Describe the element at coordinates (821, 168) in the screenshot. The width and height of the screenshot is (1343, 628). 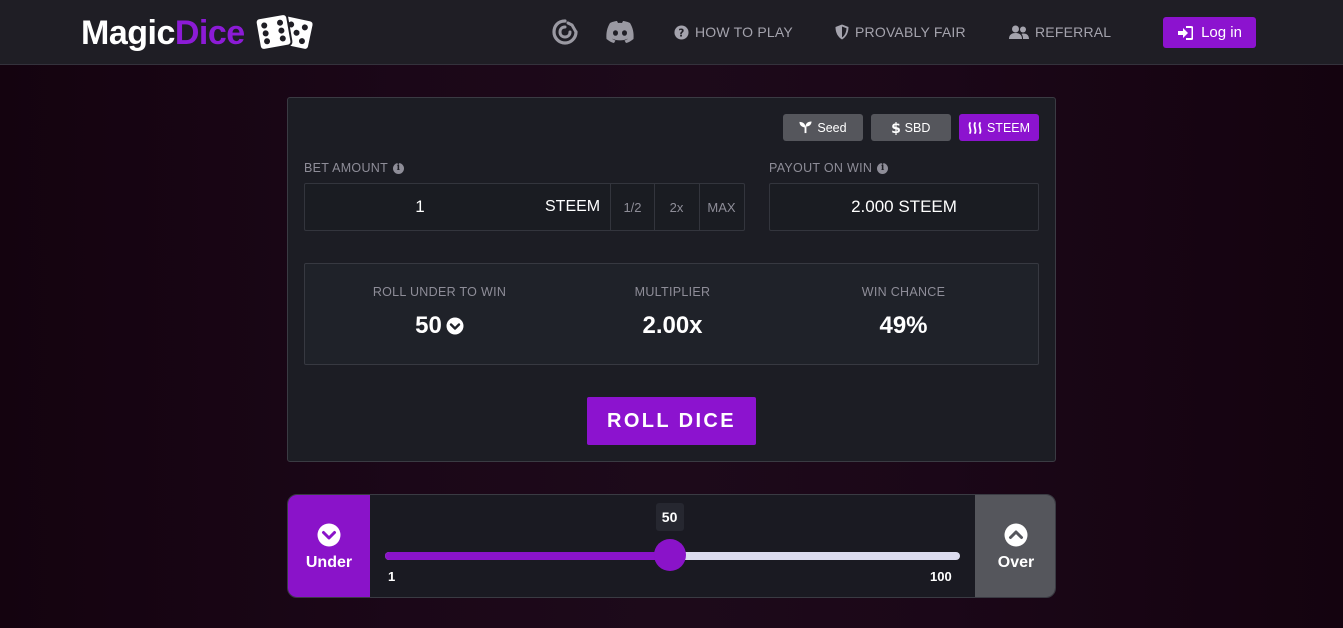
I see `payout-label-text: PAYOUT ON WIN` at that location.